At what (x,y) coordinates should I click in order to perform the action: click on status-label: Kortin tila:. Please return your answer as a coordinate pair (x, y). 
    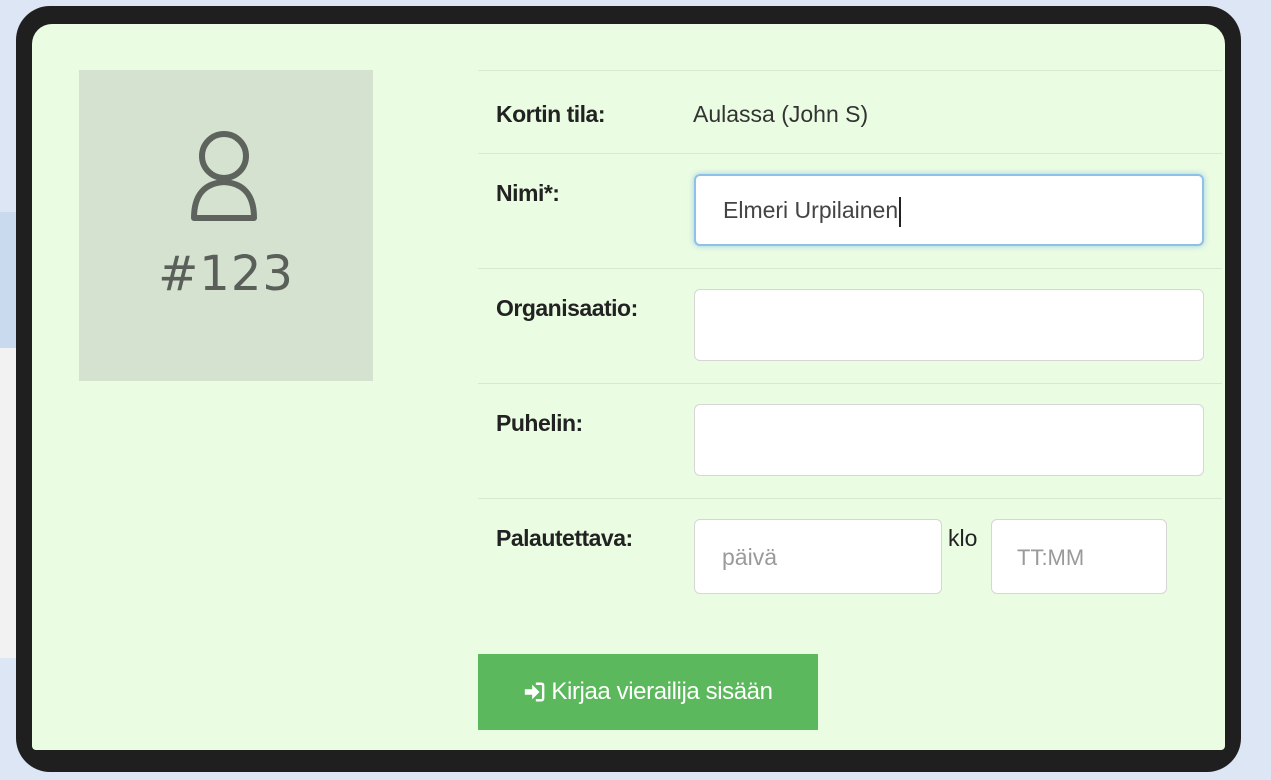
    Looking at the image, I should click on (551, 114).